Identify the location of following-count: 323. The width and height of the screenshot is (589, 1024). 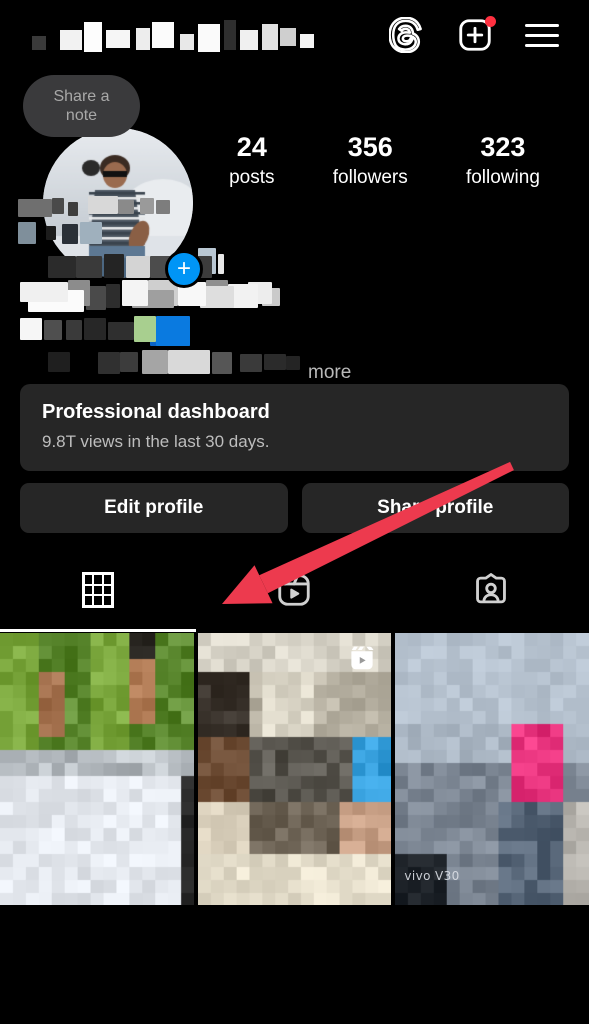
(503, 147).